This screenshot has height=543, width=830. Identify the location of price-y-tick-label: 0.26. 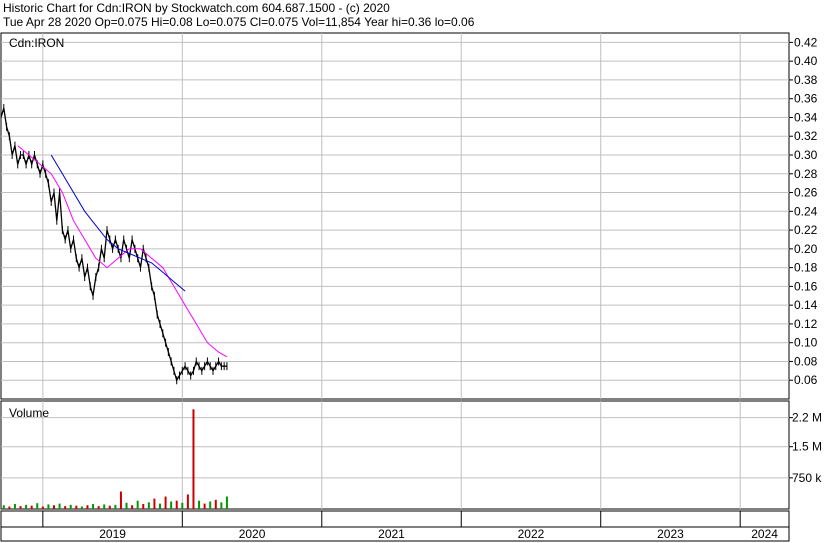
(806, 193).